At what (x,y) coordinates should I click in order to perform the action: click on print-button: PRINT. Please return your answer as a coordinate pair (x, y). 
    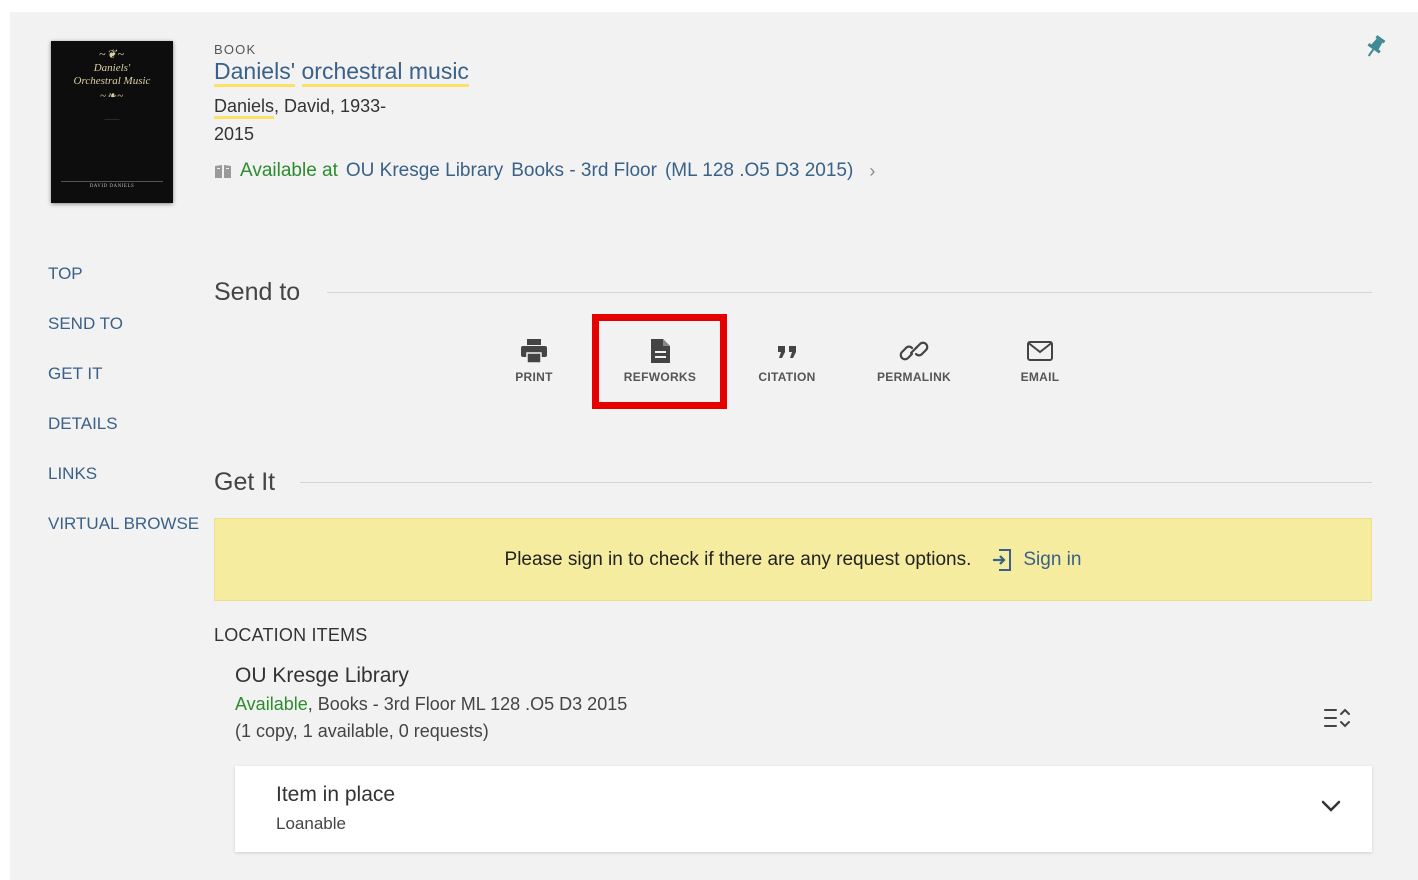
    Looking at the image, I should click on (534, 361).